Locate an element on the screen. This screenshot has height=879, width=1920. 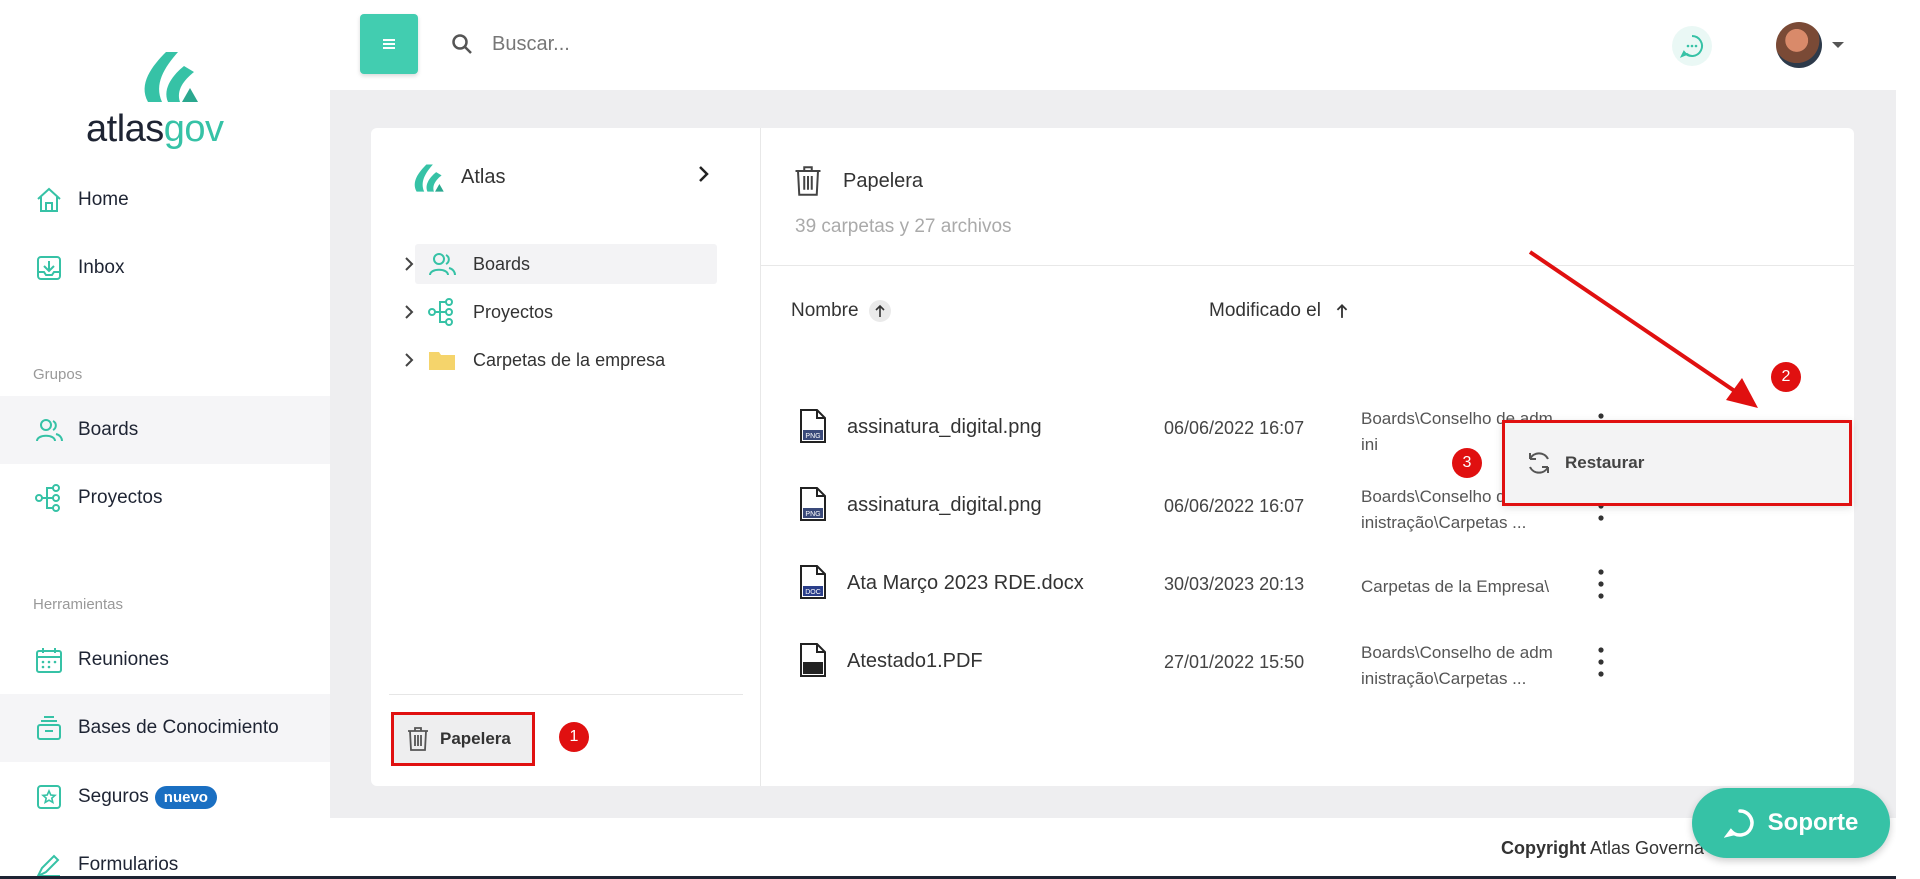
sidebar-item-label: Home is located at coordinates (103, 199).